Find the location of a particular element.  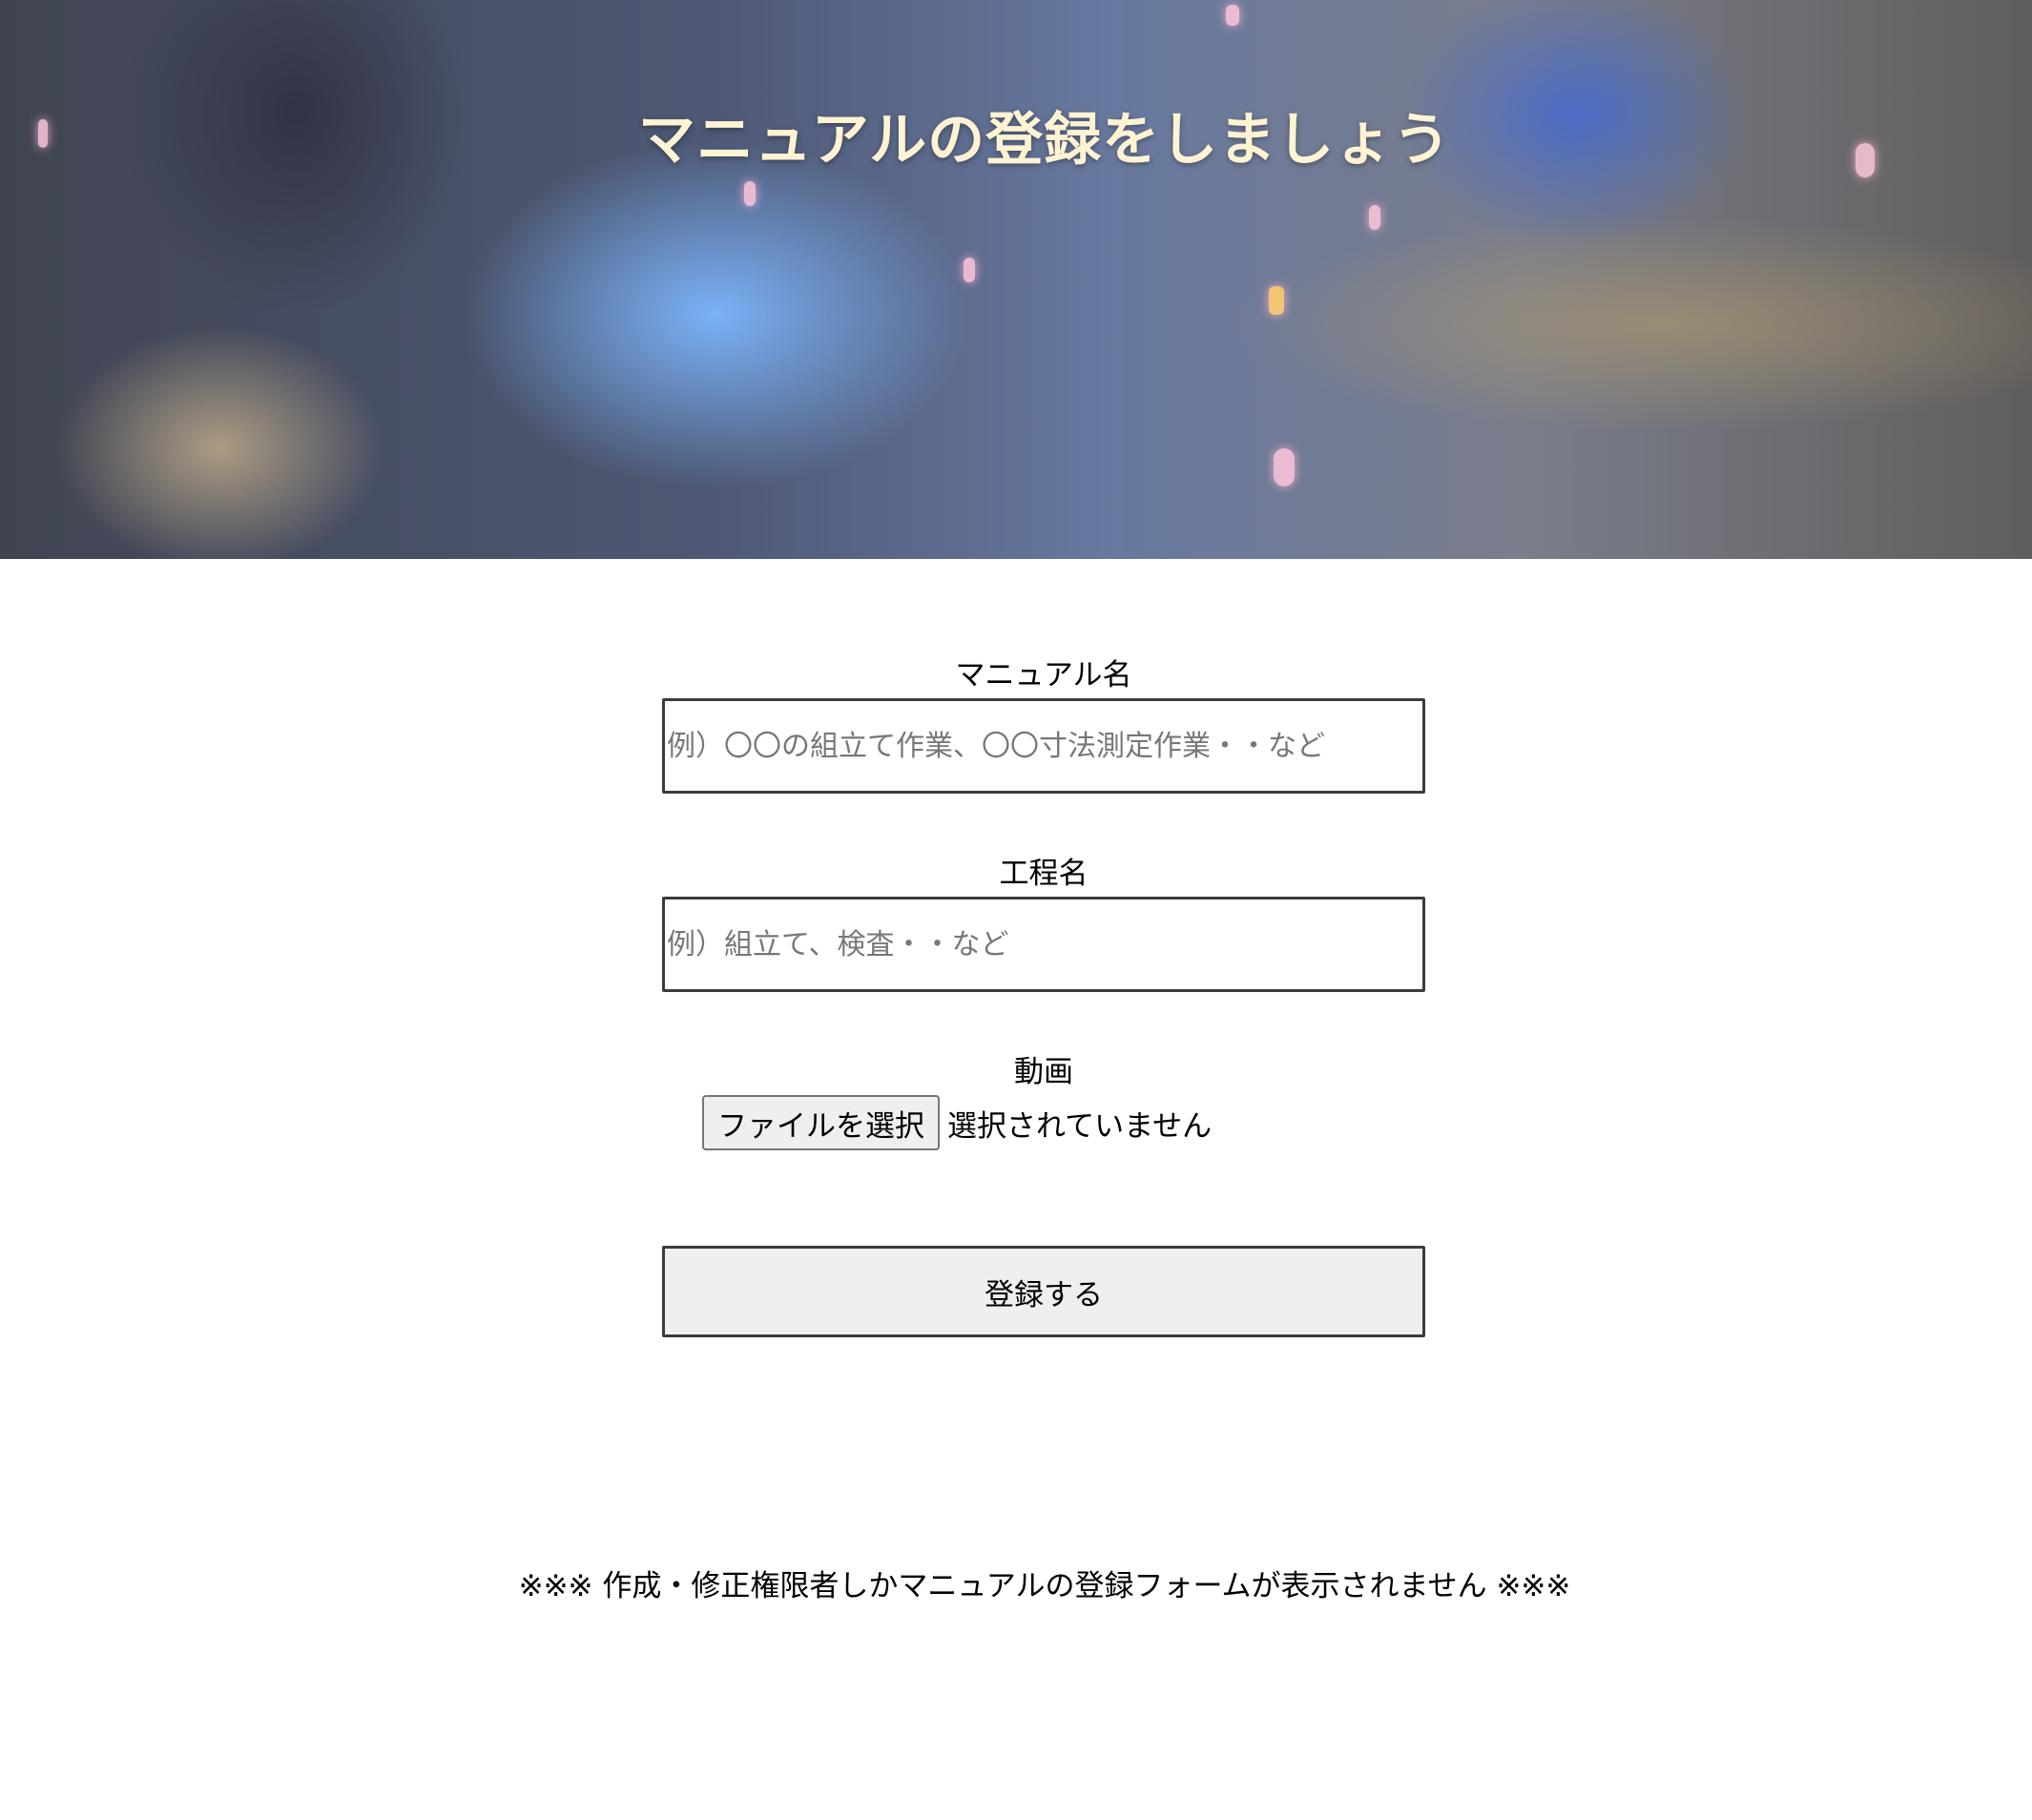

manual-name-label: マニュアル名 is located at coordinates (1043, 675).